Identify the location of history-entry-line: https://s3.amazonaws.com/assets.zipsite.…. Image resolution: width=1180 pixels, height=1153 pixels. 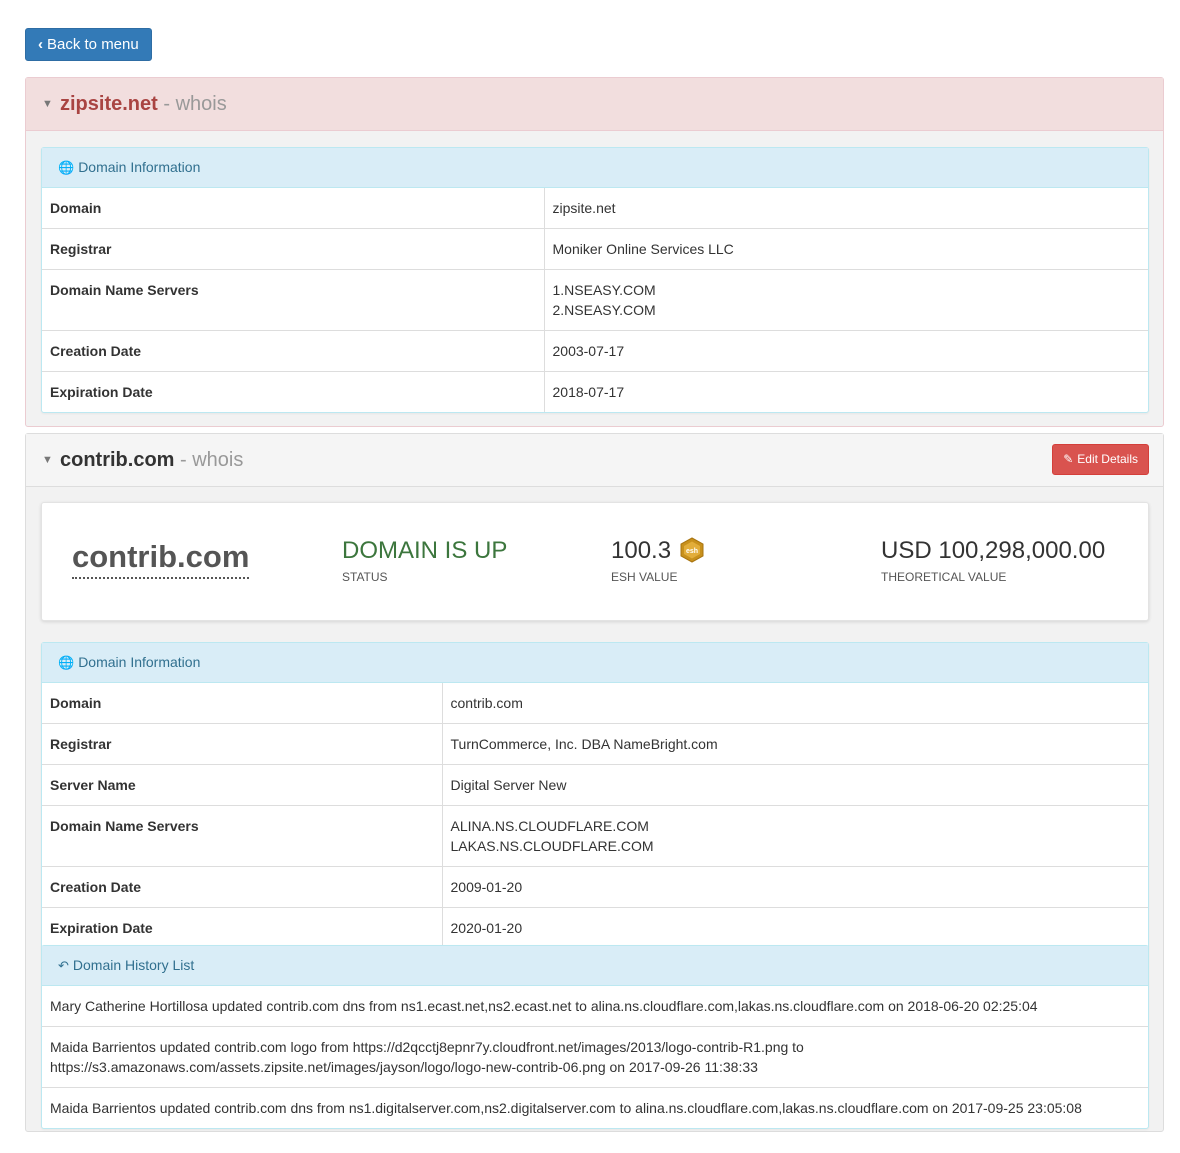
(404, 1067).